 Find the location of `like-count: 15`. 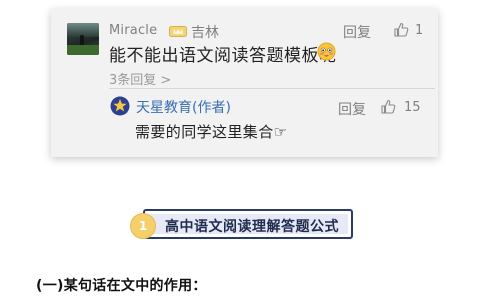

like-count: 15 is located at coordinates (412, 107).